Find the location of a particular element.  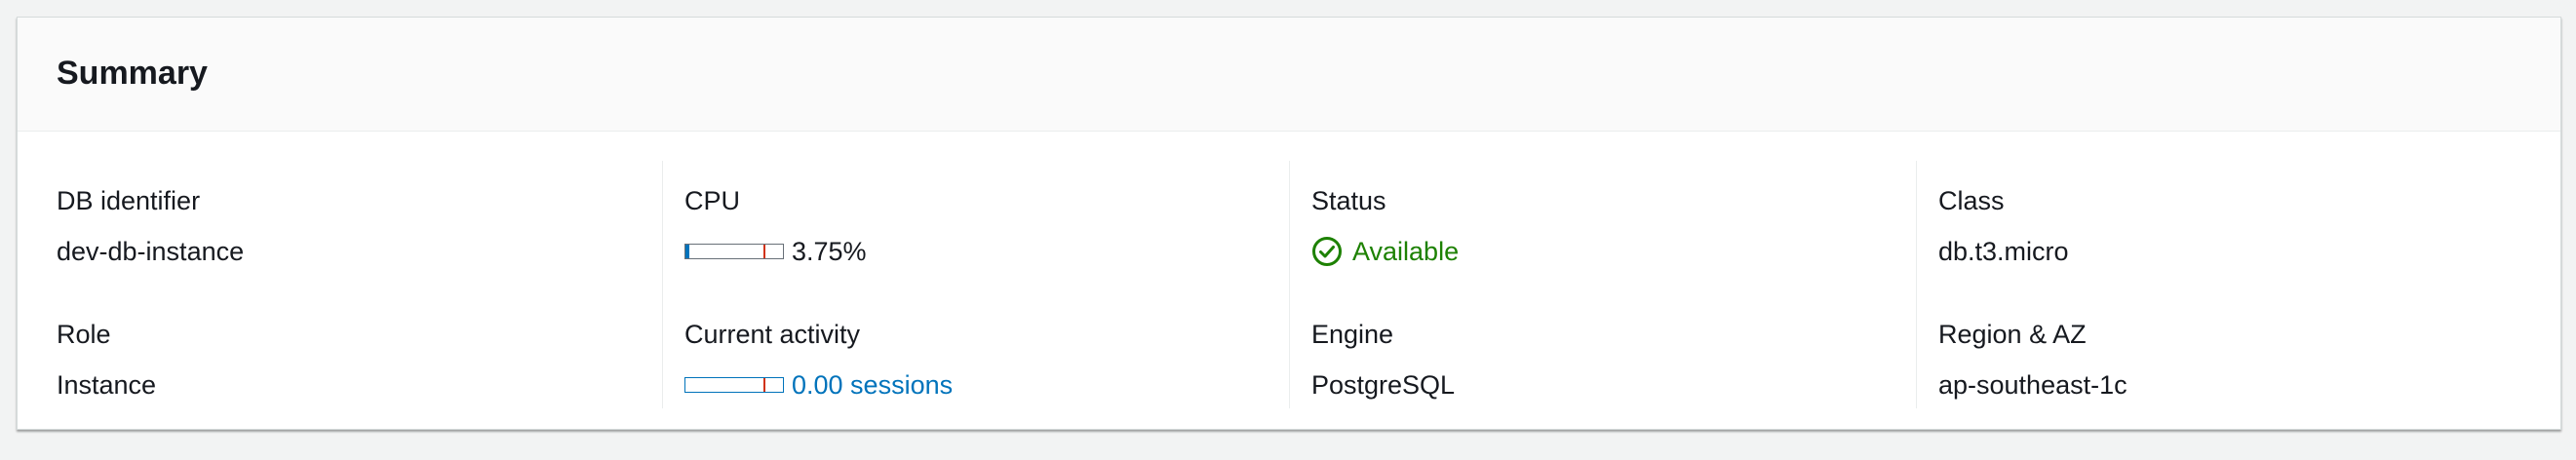

role-field: Role Instance is located at coordinates (106, 360).